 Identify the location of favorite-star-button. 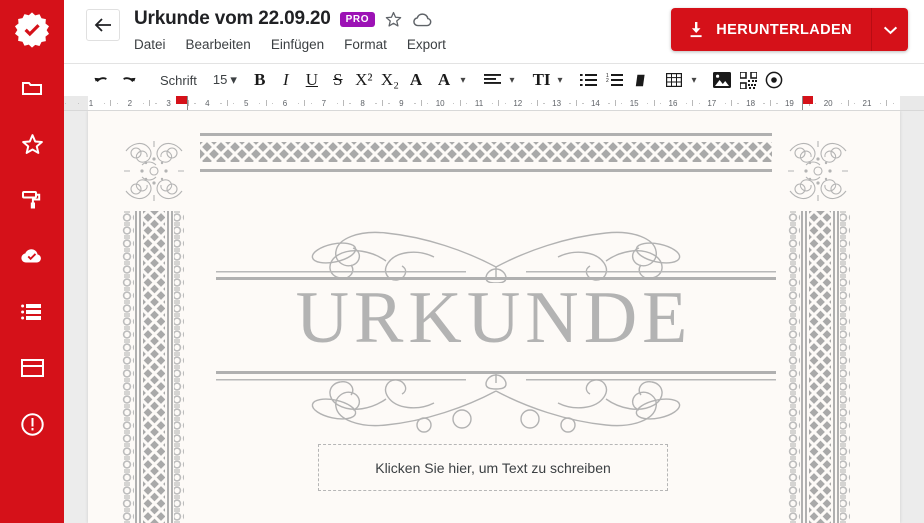
(393, 19).